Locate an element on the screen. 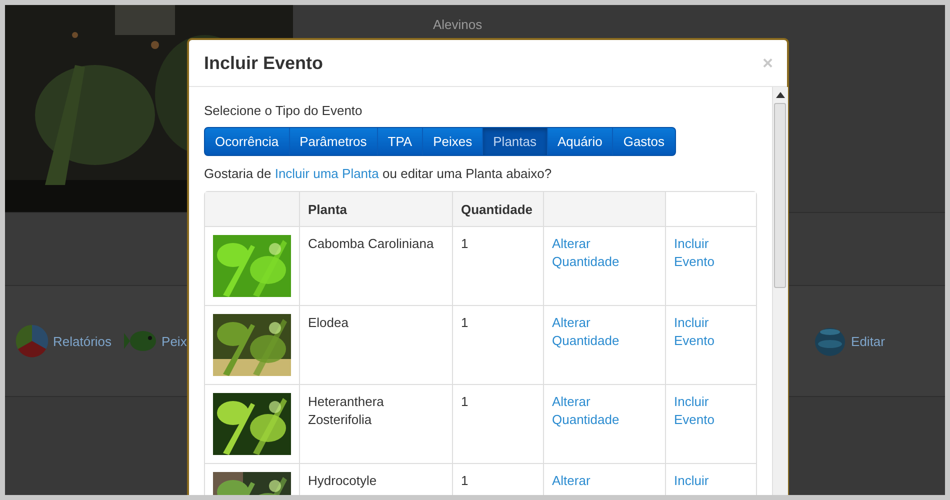  add-plant-question: Gostaria de Incluir uma Planta ou editar uma Planta abaixo? is located at coordinates (378, 173).